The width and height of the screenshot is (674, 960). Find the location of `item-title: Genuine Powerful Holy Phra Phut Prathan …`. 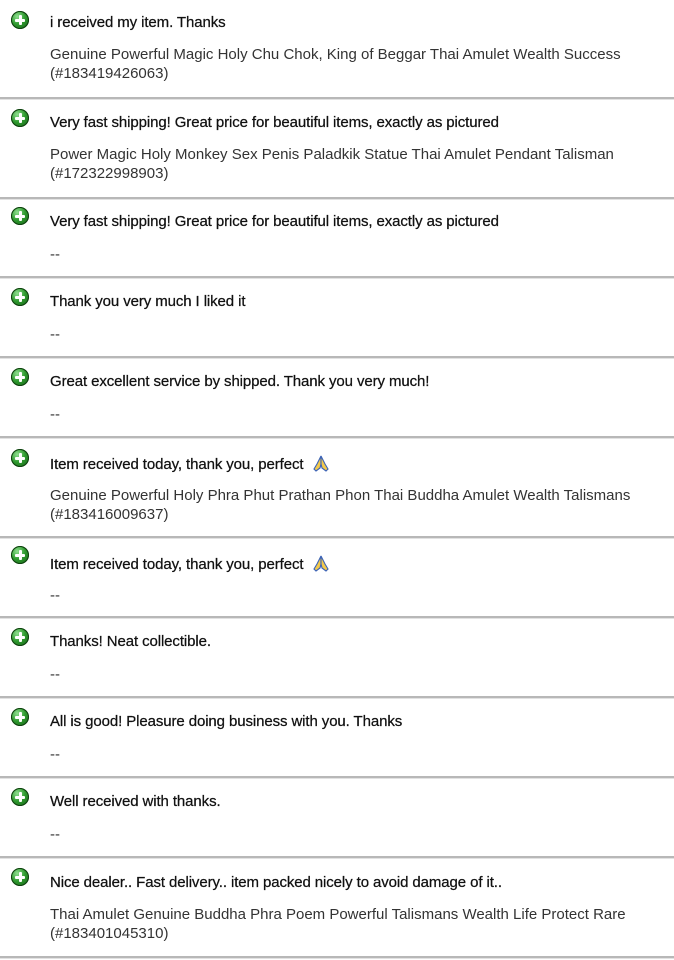

item-title: Genuine Powerful Holy Phra Phut Prathan … is located at coordinates (360, 505).